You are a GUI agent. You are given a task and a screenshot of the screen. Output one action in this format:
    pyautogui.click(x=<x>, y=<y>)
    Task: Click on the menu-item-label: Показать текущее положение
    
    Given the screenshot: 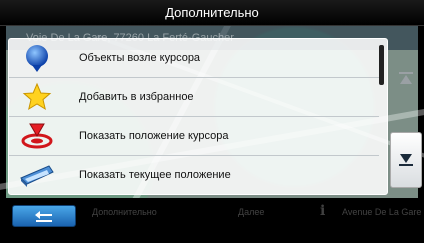 What is the action you would take?
    pyautogui.click(x=155, y=175)
    